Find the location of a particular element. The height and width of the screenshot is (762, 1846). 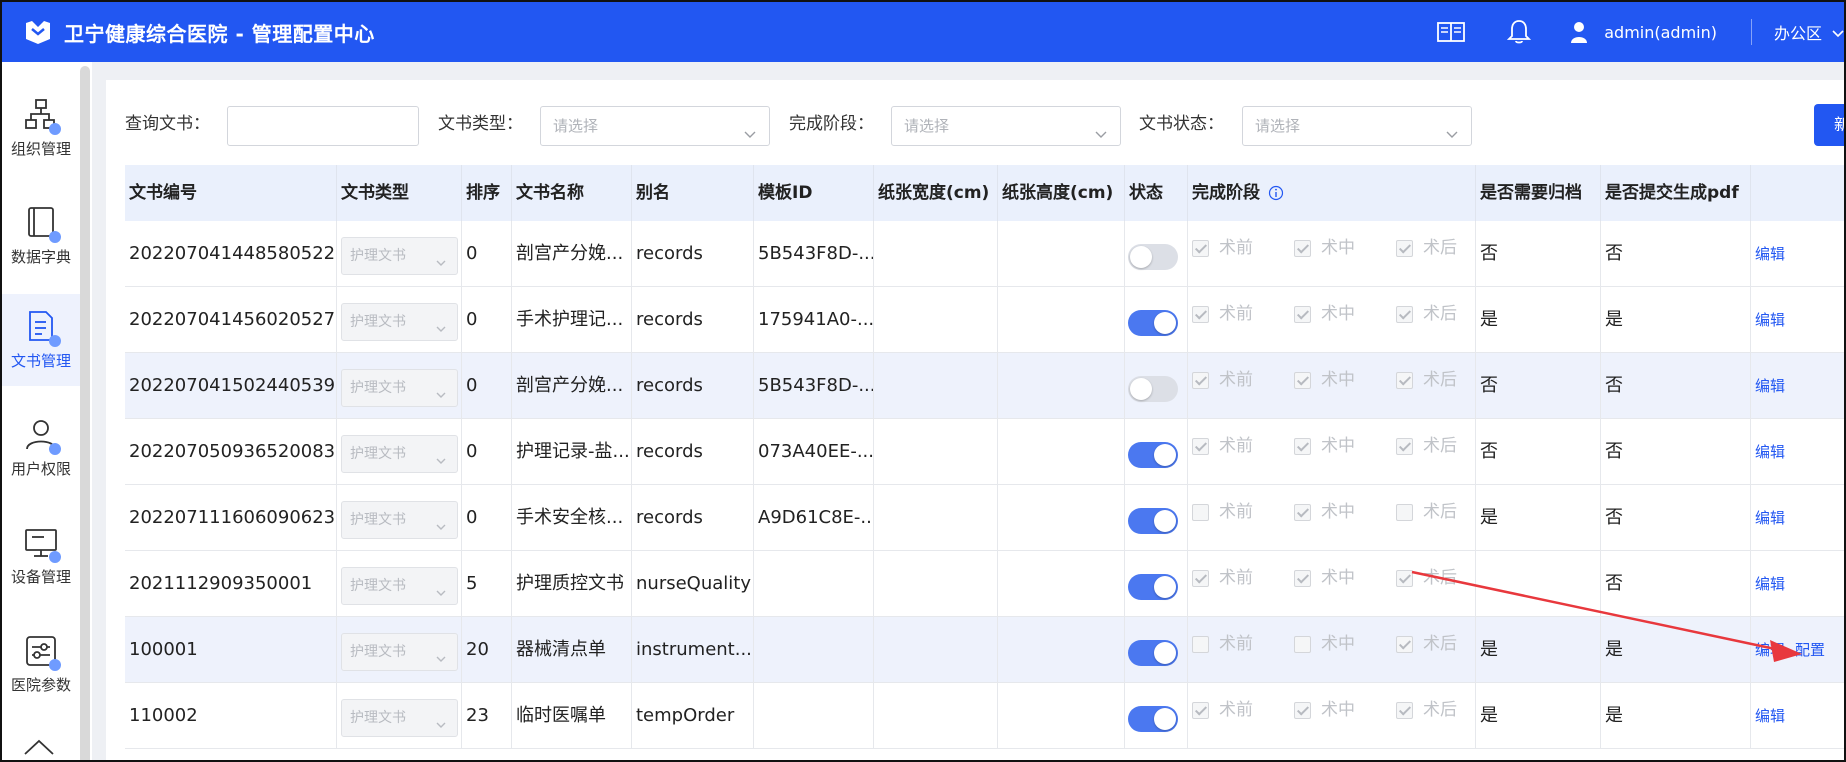

order-cell: 23 is located at coordinates (487, 716).